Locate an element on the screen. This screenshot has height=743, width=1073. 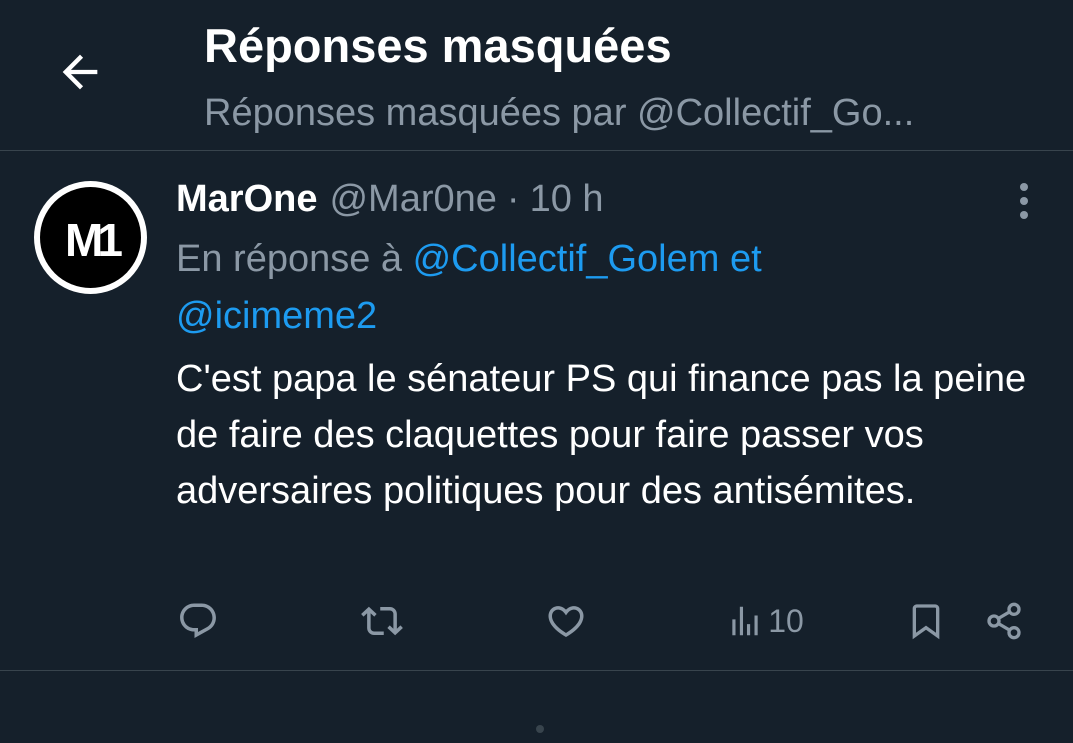
heart-icon is located at coordinates (566, 621).